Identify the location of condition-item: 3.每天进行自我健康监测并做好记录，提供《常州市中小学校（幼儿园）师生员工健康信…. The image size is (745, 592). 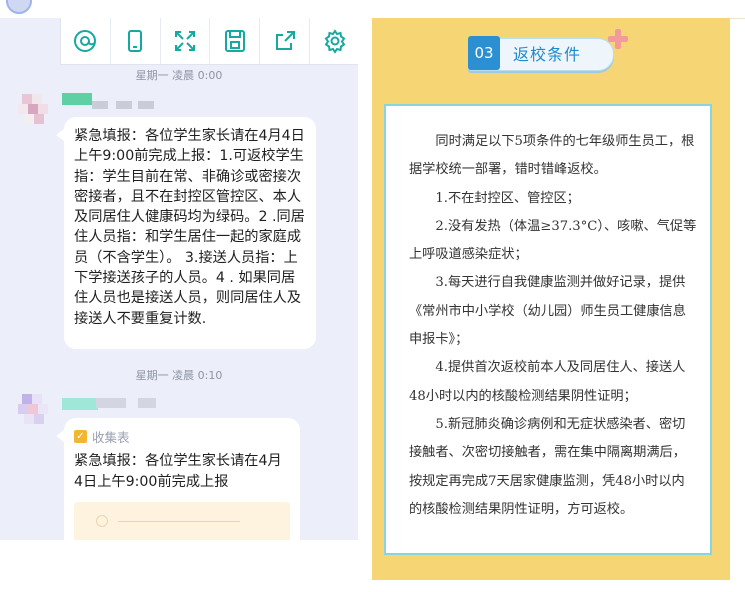
(547, 311).